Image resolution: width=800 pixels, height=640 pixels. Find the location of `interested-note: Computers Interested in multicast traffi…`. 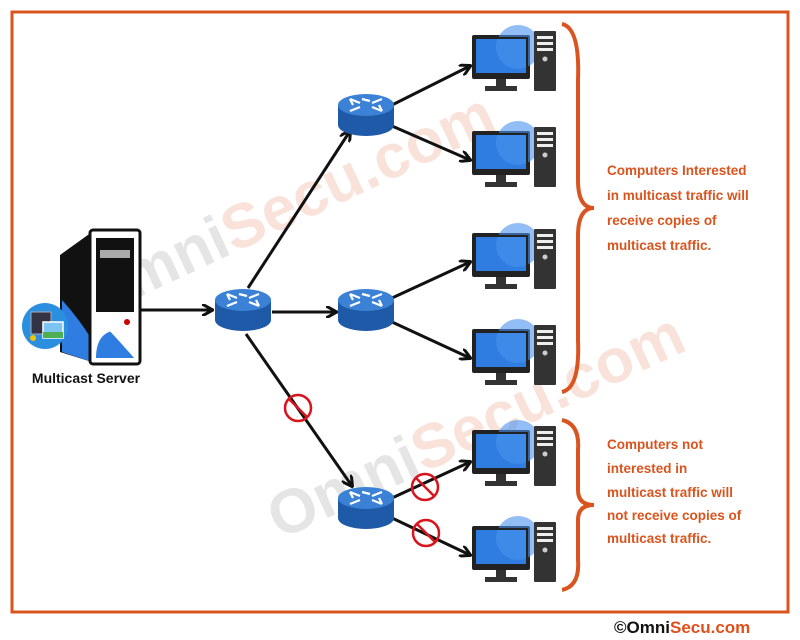

interested-note: Computers Interested in multicast traffi… is located at coordinates (678, 208).